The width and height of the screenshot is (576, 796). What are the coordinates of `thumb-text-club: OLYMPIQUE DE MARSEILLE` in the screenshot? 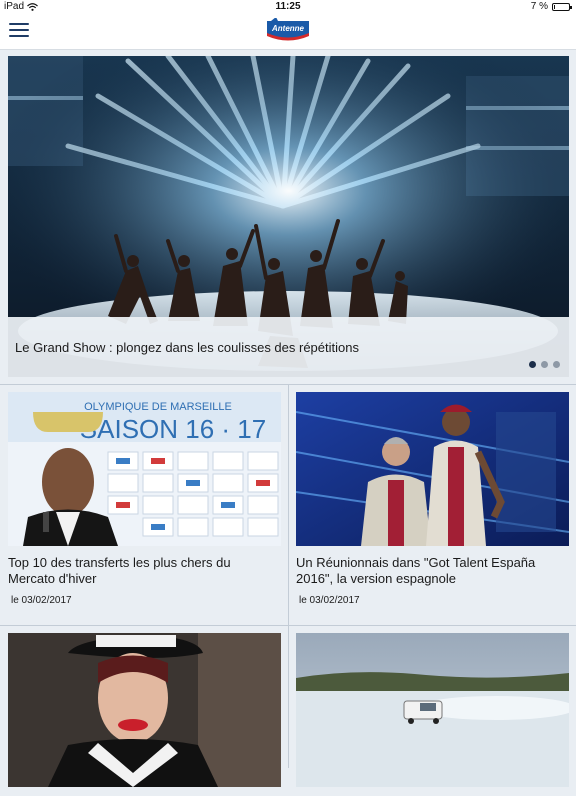 It's located at (158, 407).